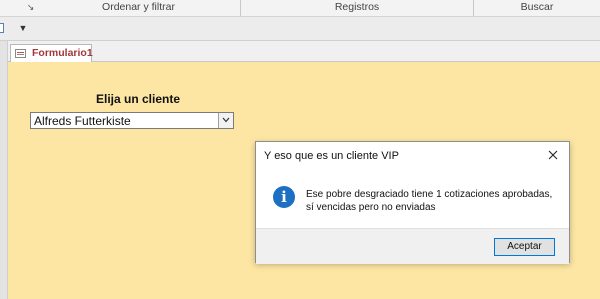 The image size is (600, 299). What do you see at coordinates (412, 246) in the screenshot?
I see `dialog-footer: Aceptar` at bounding box center [412, 246].